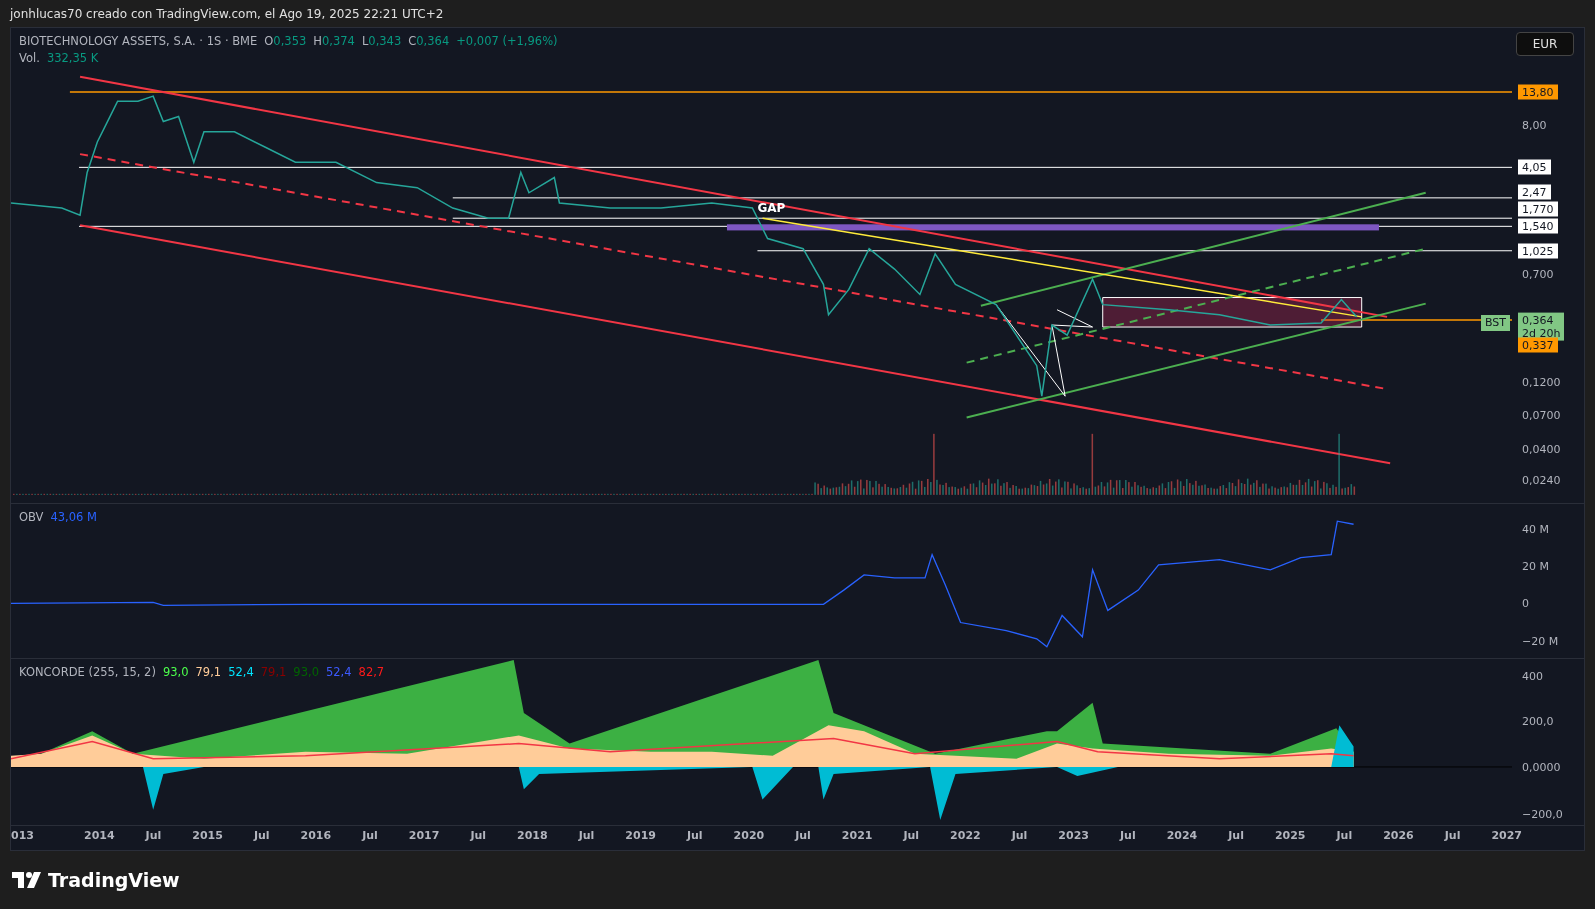 This screenshot has height=909, width=1595. What do you see at coordinates (1538, 345) in the screenshot?
I see `alert-price-label: 0,337` at bounding box center [1538, 345].